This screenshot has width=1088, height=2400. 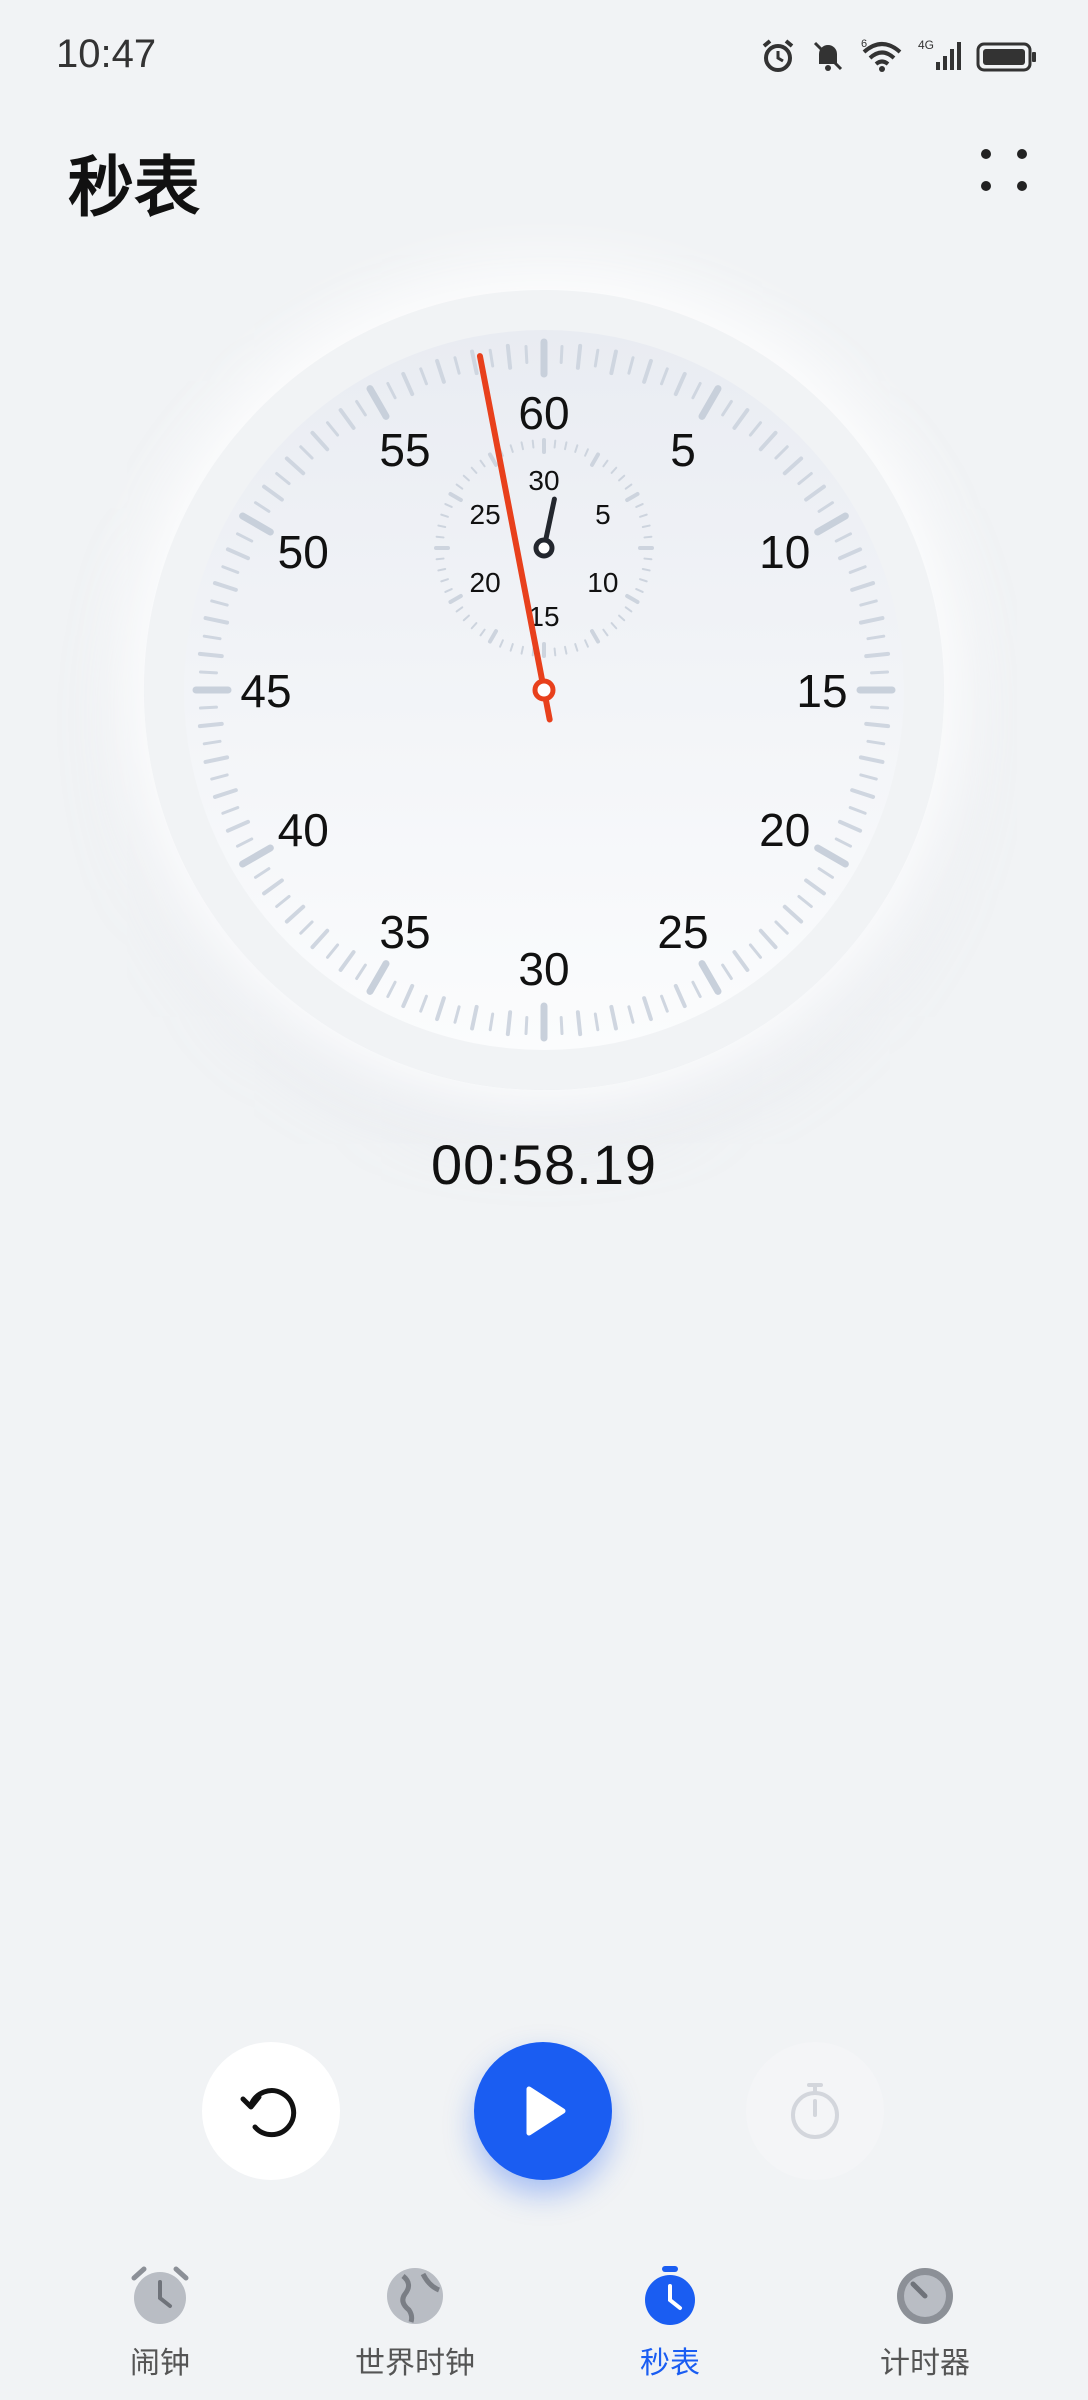 I want to click on outer-label: 15, so click(x=821, y=691).